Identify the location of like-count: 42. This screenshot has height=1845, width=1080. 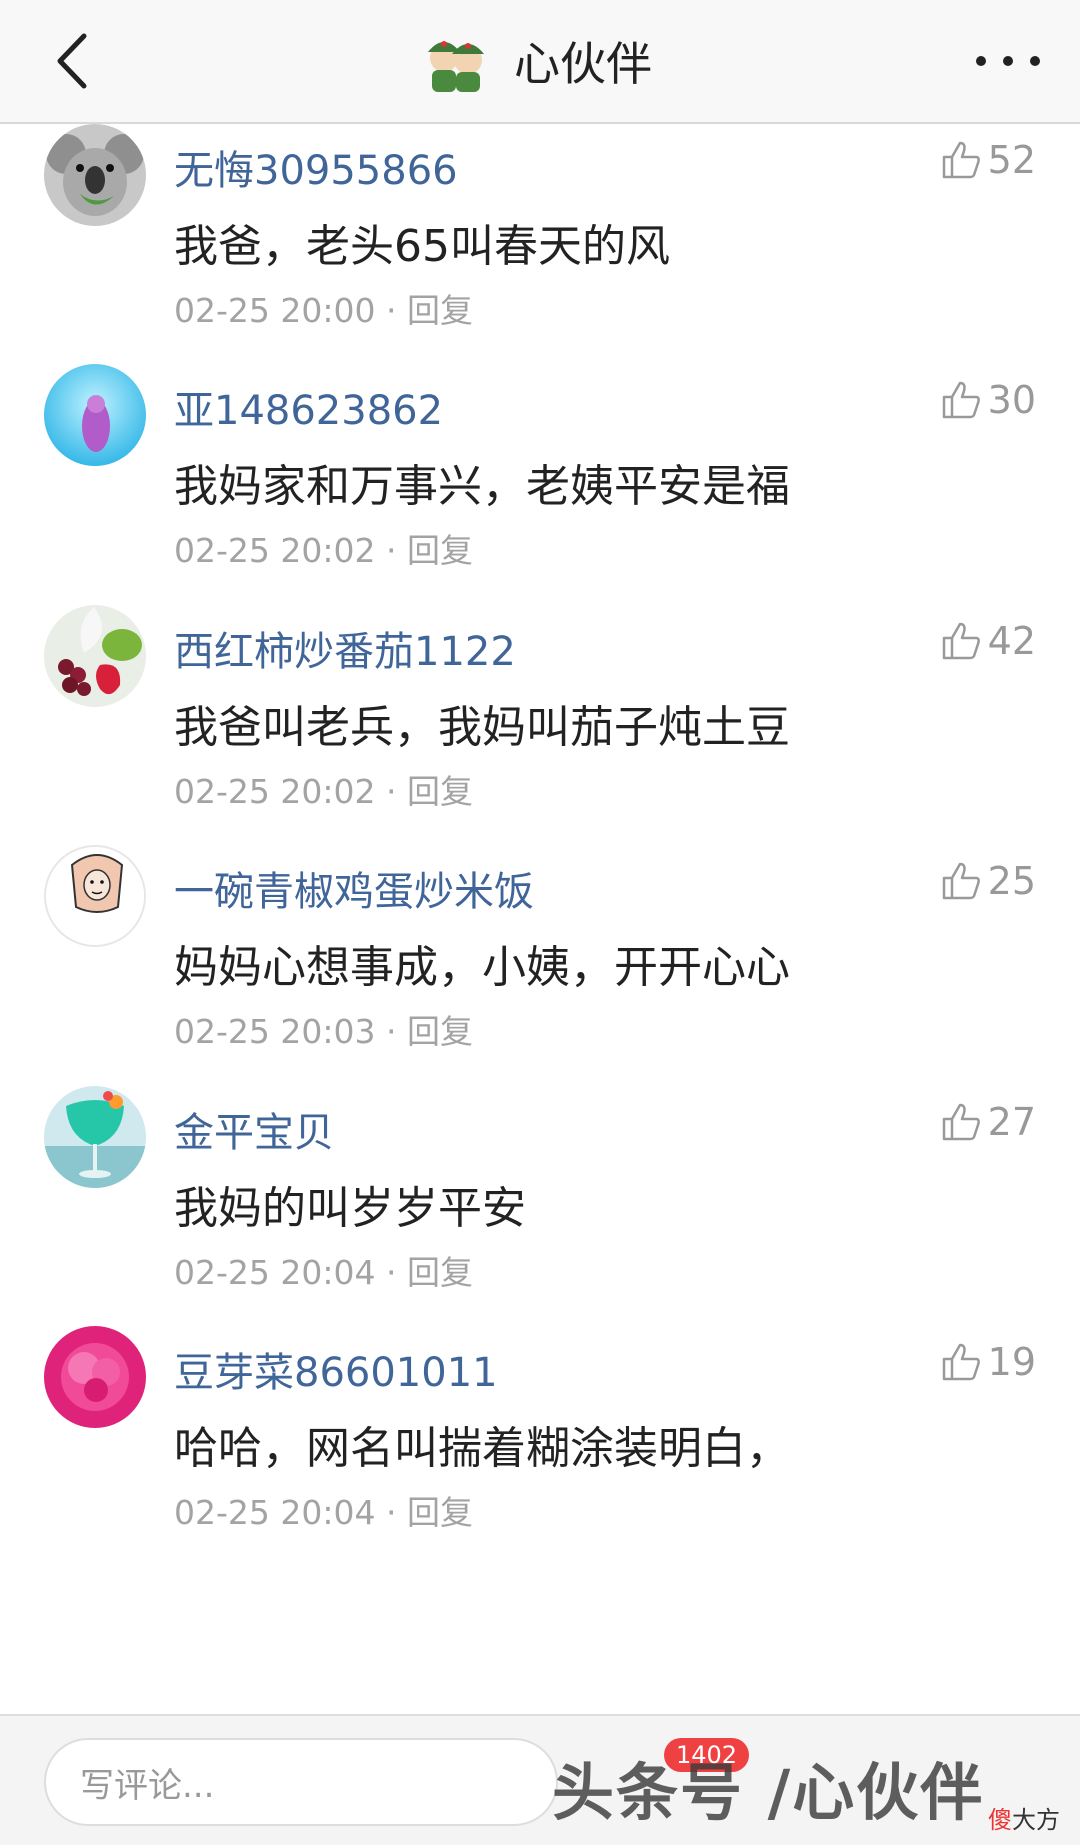
(1011, 641).